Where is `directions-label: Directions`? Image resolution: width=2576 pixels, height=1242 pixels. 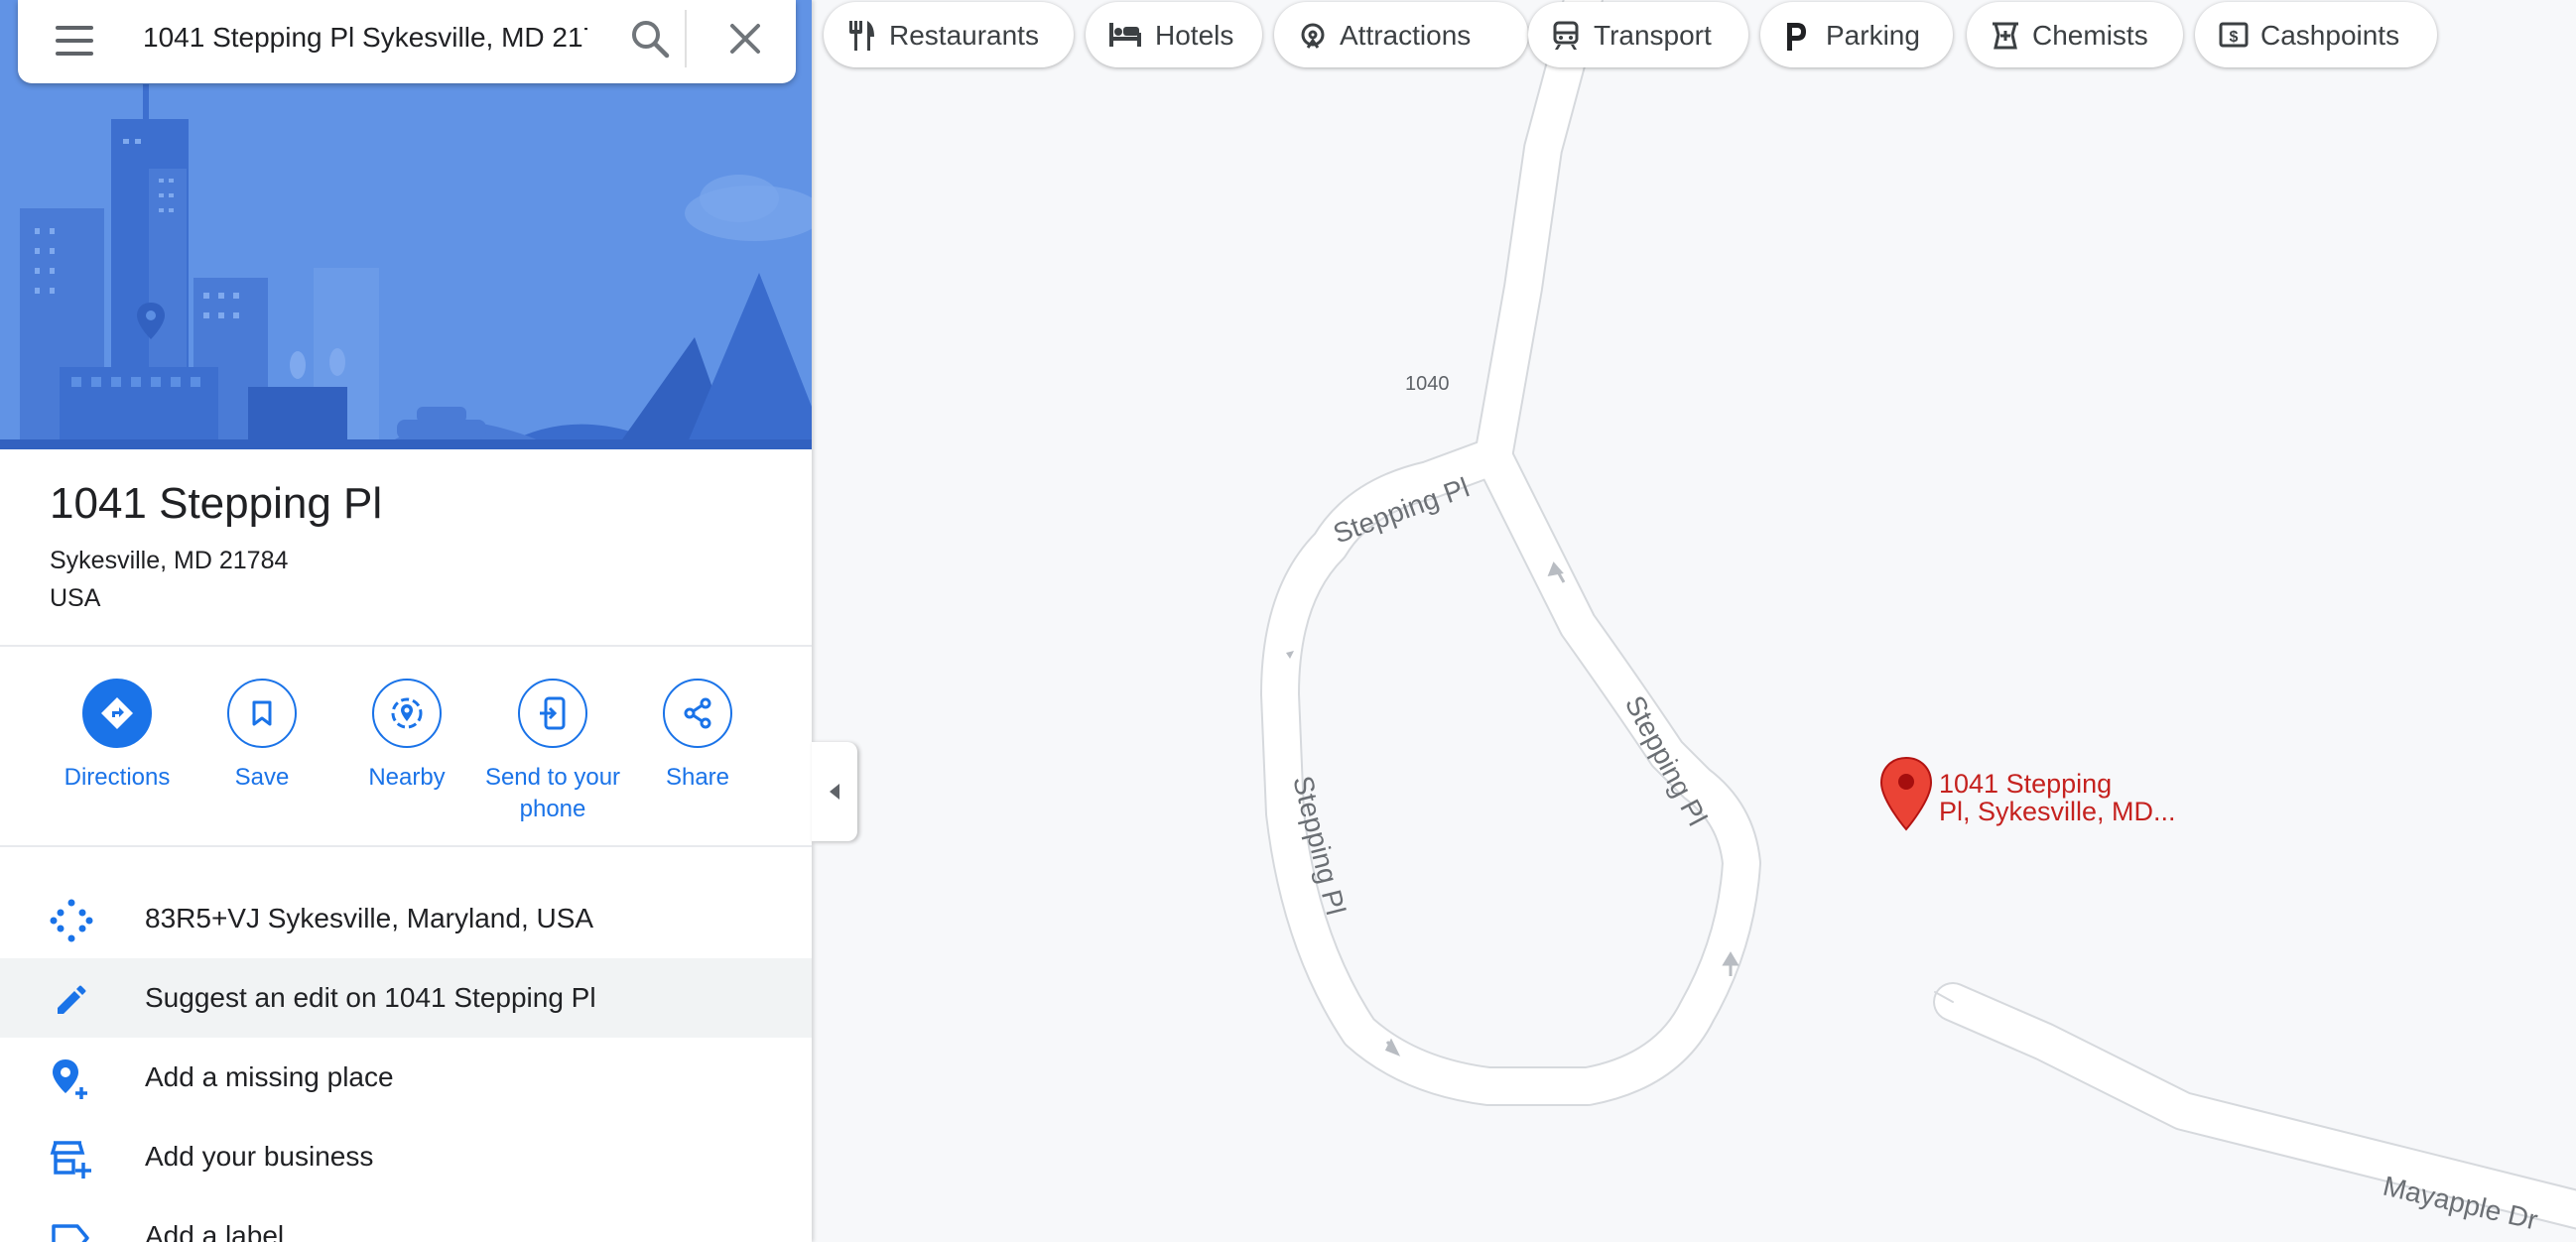 directions-label: Directions is located at coordinates (118, 777).